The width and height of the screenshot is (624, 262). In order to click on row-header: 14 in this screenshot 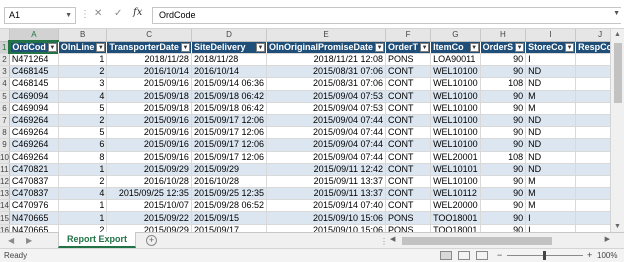, I will do `click(5, 206)`.